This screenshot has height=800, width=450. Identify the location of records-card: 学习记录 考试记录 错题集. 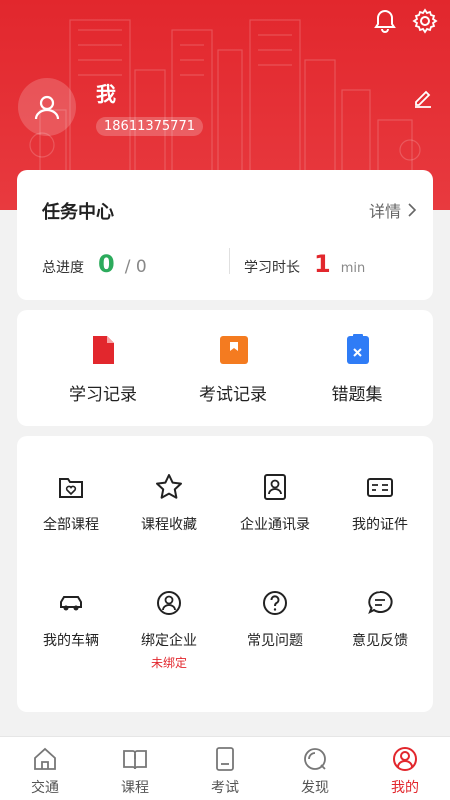
(225, 368).